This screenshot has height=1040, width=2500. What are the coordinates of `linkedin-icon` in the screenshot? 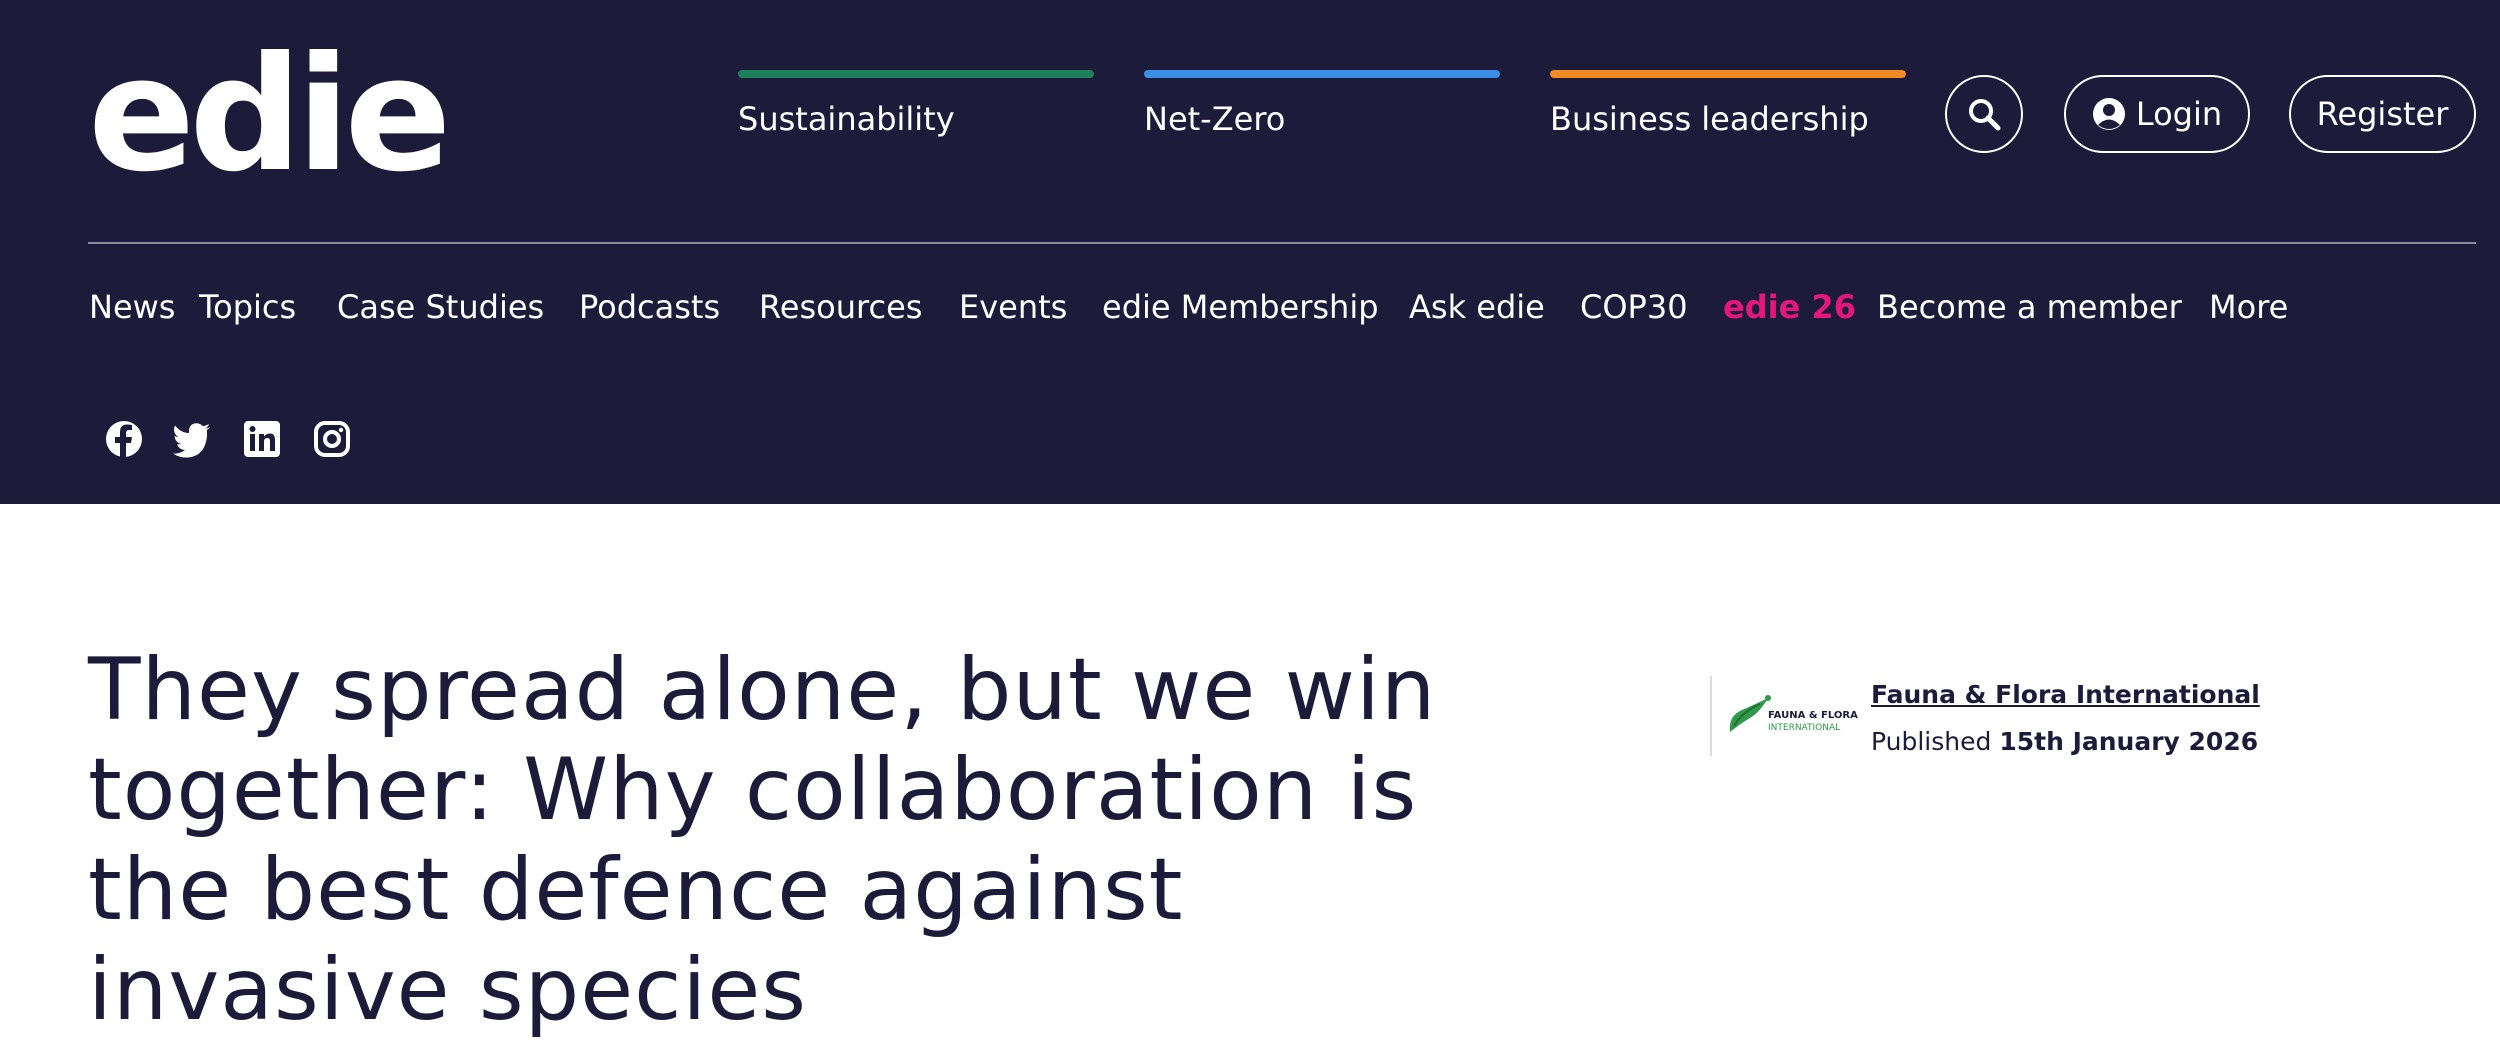 It's located at (262, 439).